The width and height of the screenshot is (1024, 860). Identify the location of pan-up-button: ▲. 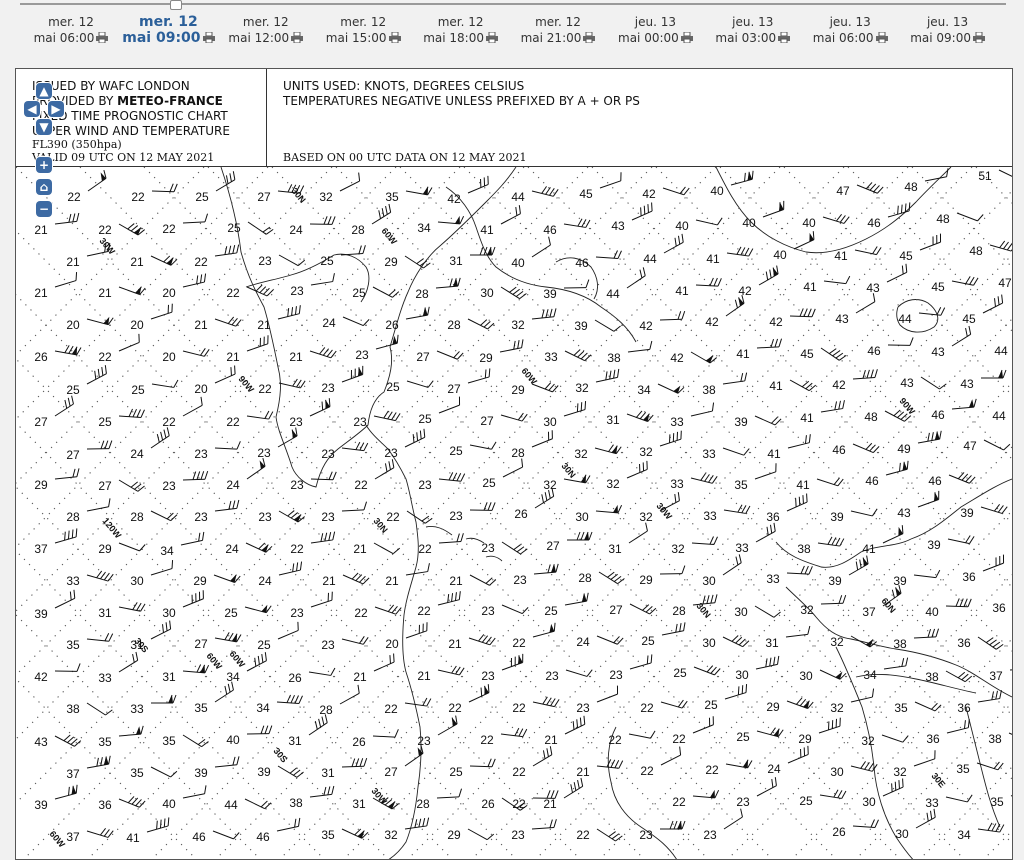
(44, 91).